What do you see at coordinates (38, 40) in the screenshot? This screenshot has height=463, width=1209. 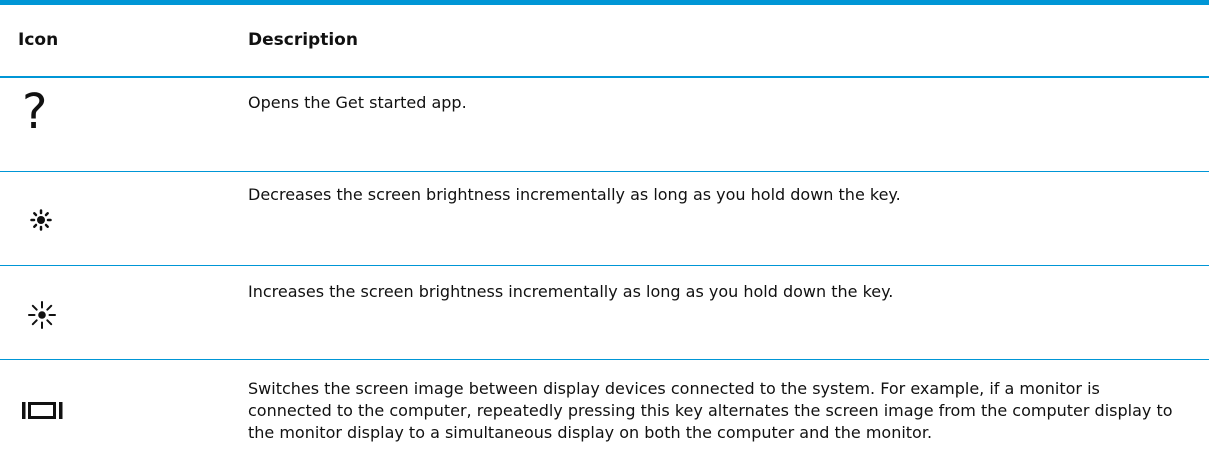 I see `icon-column-header: Icon` at bounding box center [38, 40].